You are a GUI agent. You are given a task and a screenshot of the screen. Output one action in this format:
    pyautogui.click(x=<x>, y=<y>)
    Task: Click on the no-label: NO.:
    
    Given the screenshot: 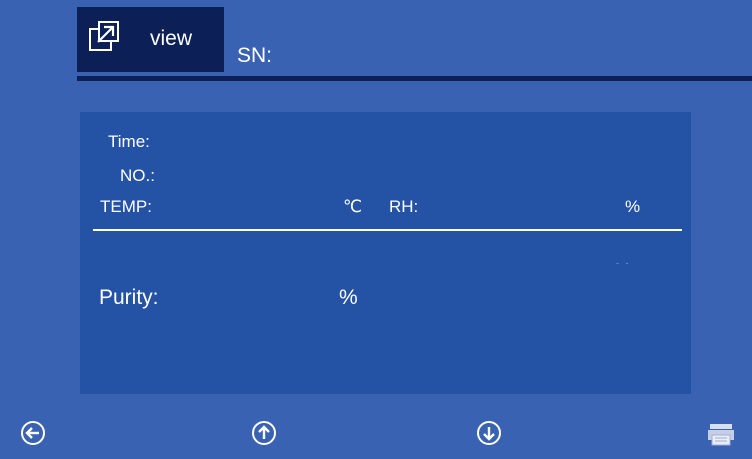 What is the action you would take?
    pyautogui.click(x=137, y=175)
    